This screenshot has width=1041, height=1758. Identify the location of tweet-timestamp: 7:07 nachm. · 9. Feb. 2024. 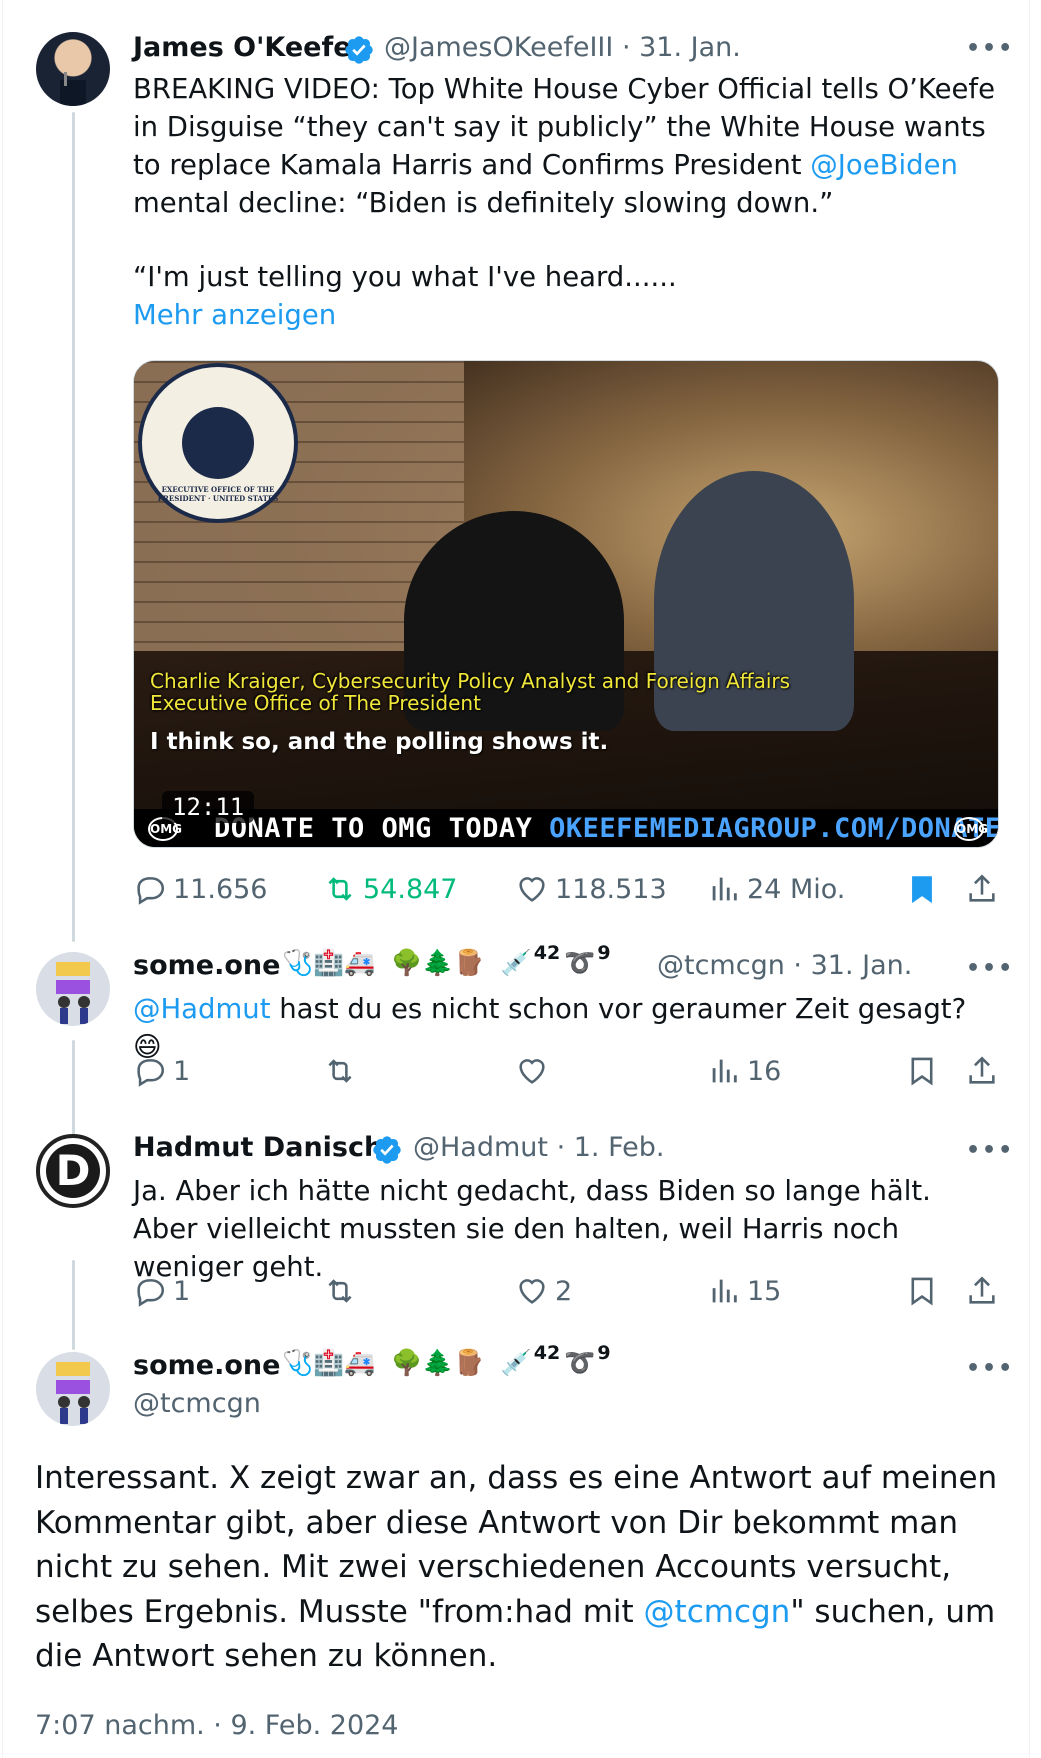
(217, 1725).